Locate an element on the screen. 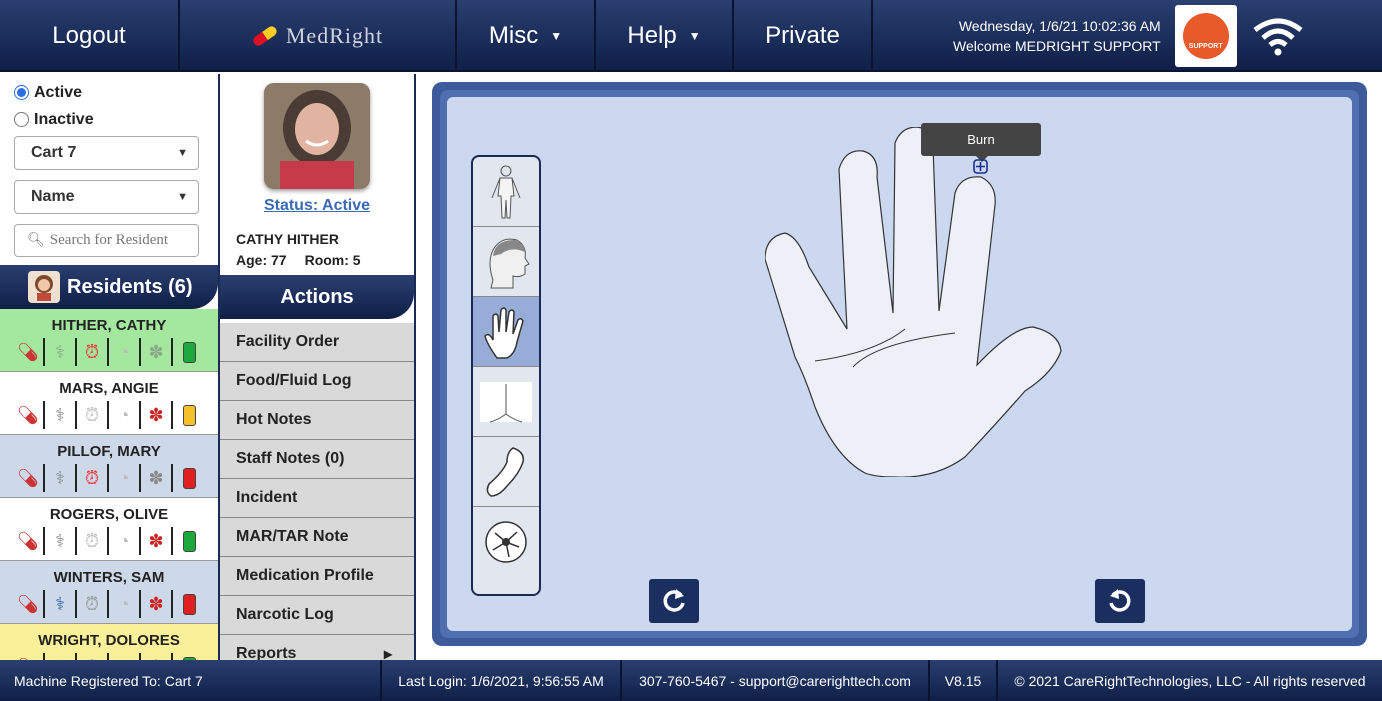  action-mar-tar-note: MAR/TAR Note is located at coordinates (317, 537).